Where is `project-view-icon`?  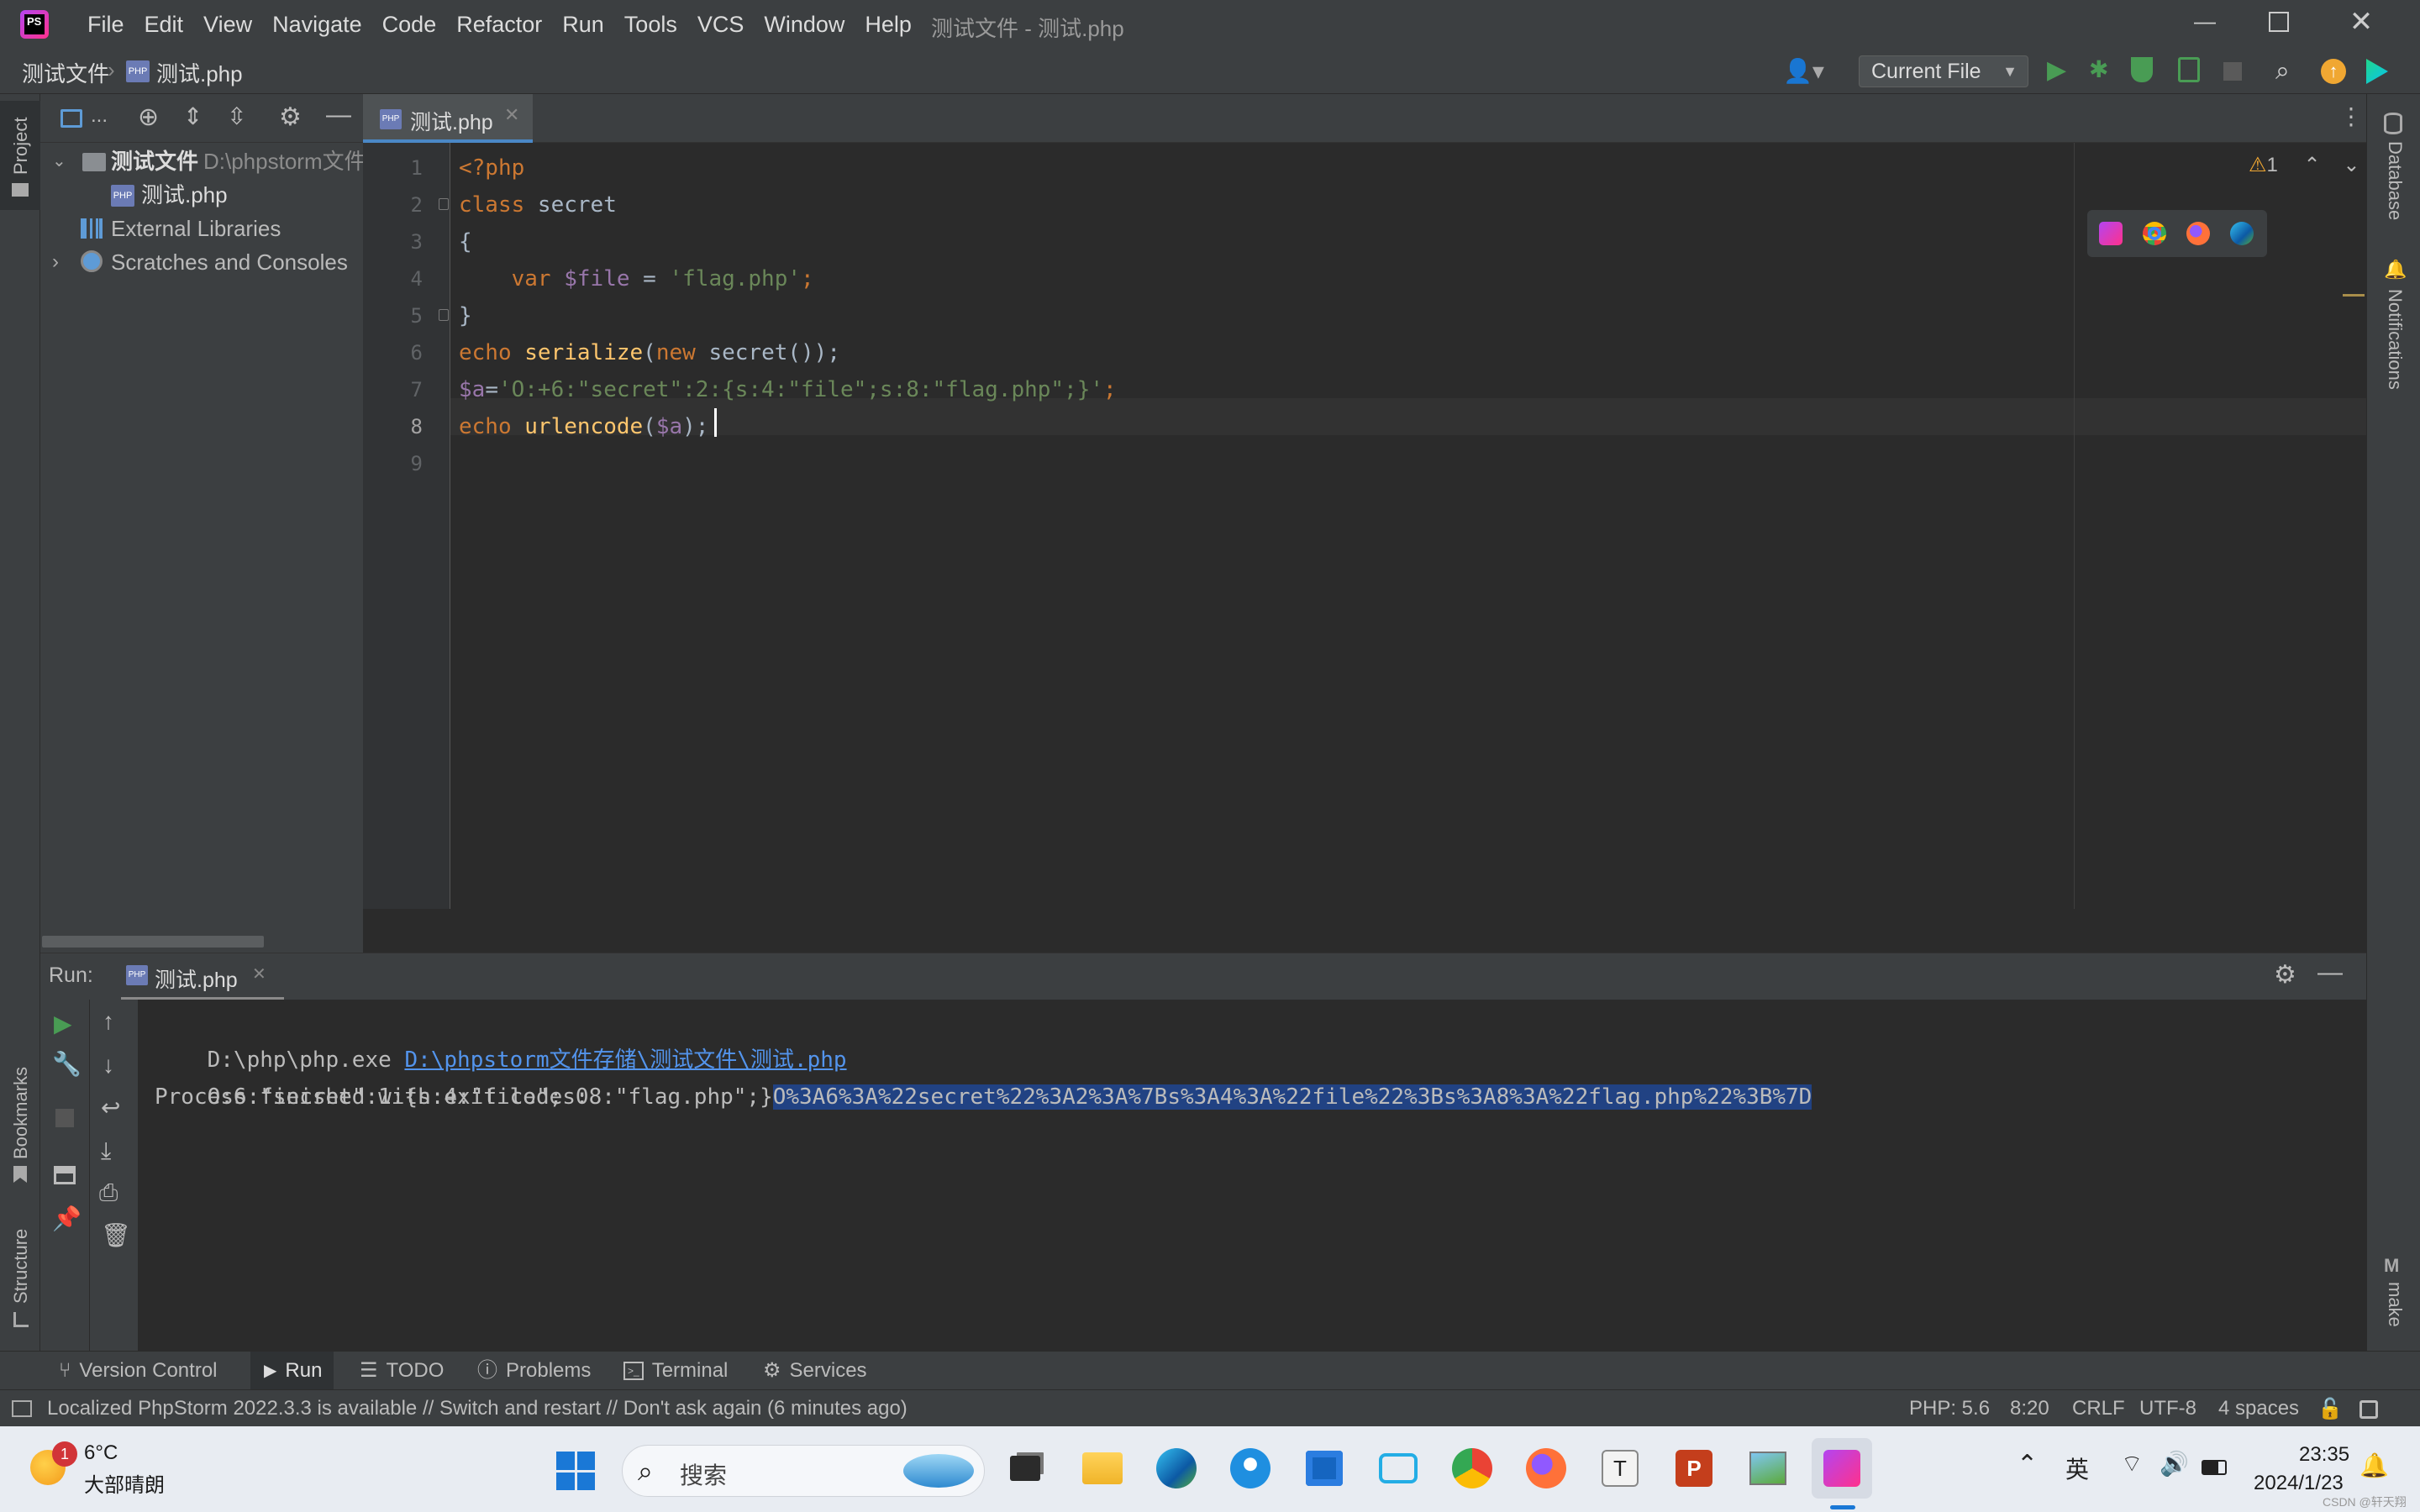
project-view-icon is located at coordinates (71, 118).